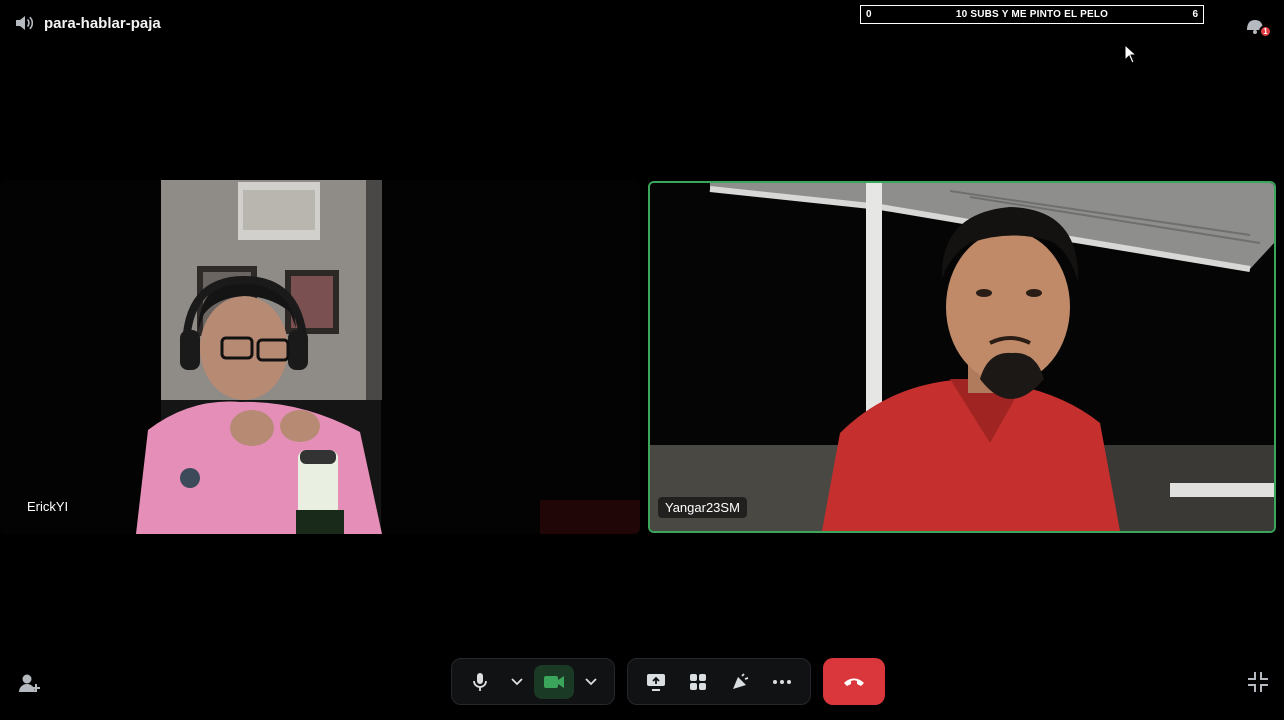  I want to click on soundboard-icon, so click(741, 680).